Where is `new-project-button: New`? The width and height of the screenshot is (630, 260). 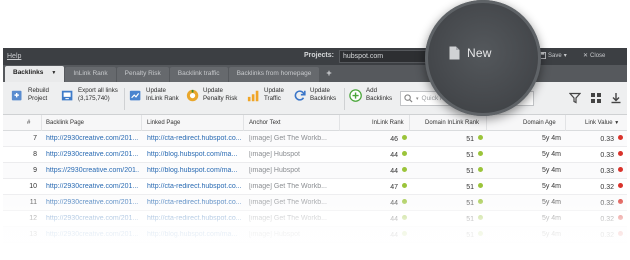 new-project-button: New is located at coordinates (470, 53).